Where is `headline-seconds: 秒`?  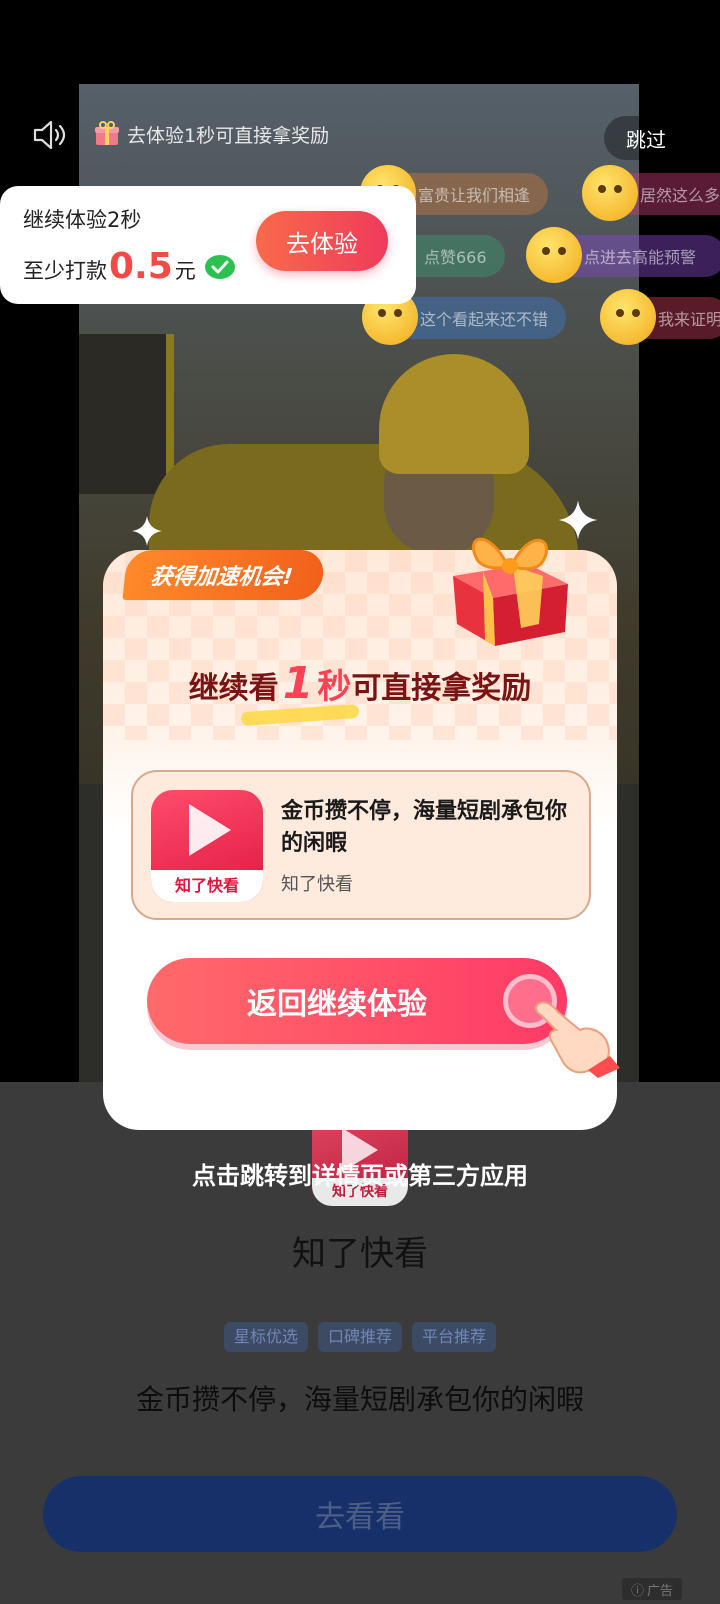 headline-seconds: 秒 is located at coordinates (334, 687).